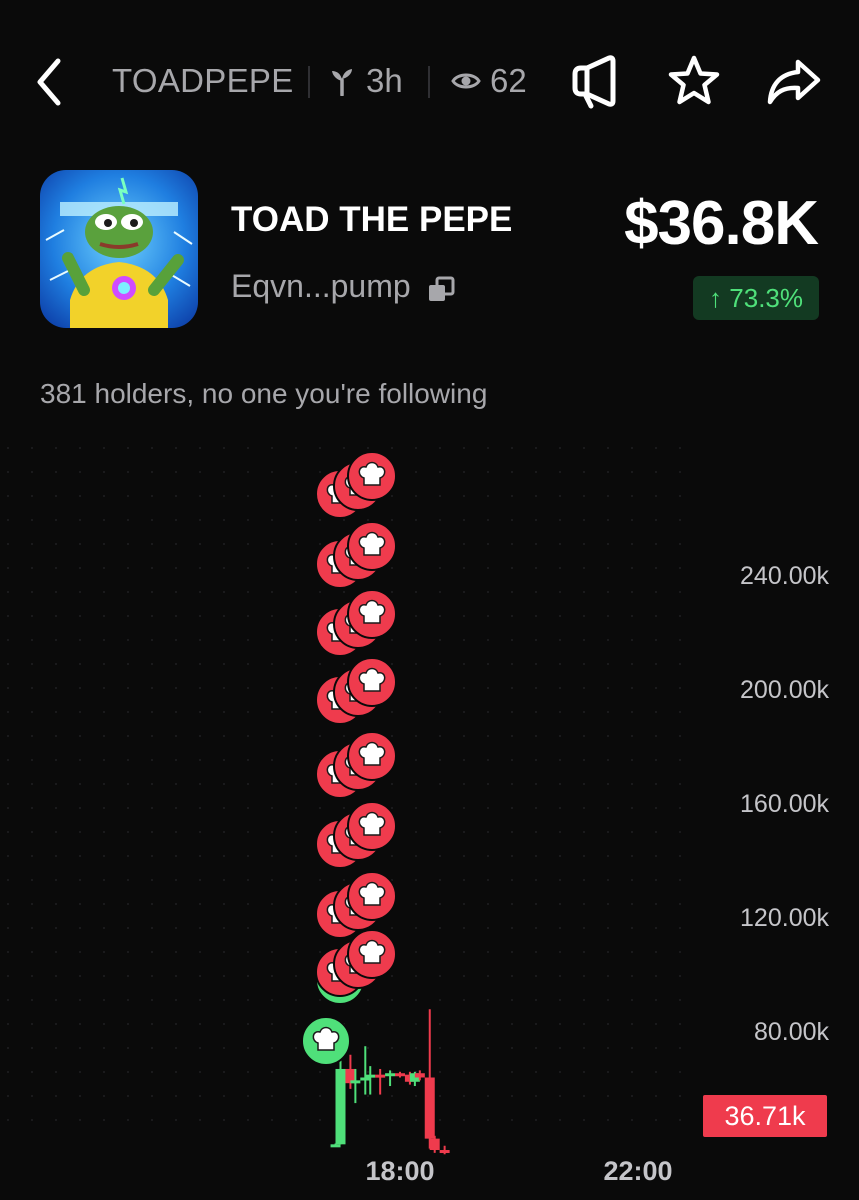  I want to click on y-tick-label: 240.00k, so click(784, 576).